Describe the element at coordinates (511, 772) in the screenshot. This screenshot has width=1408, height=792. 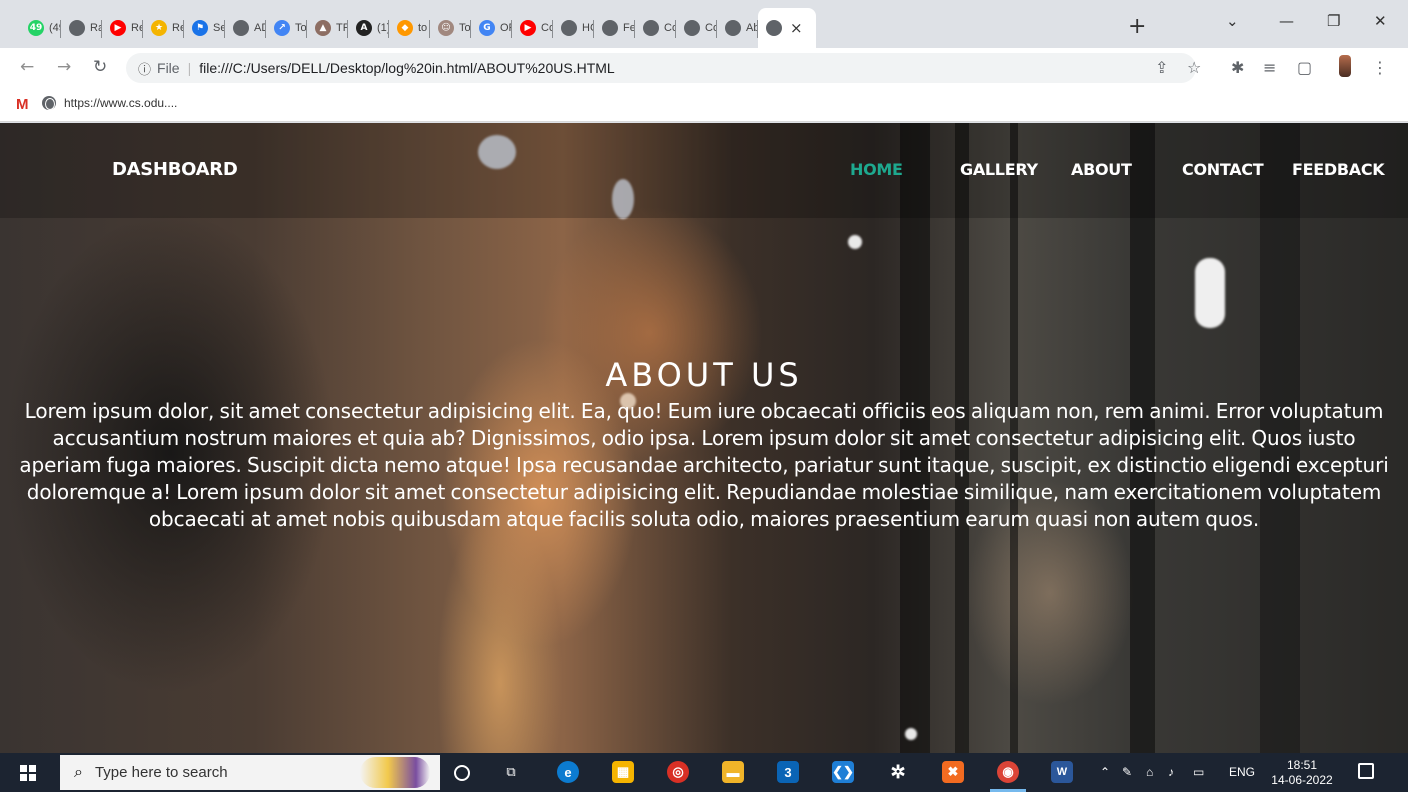
I see `task-view-icon: ⧉` at that location.